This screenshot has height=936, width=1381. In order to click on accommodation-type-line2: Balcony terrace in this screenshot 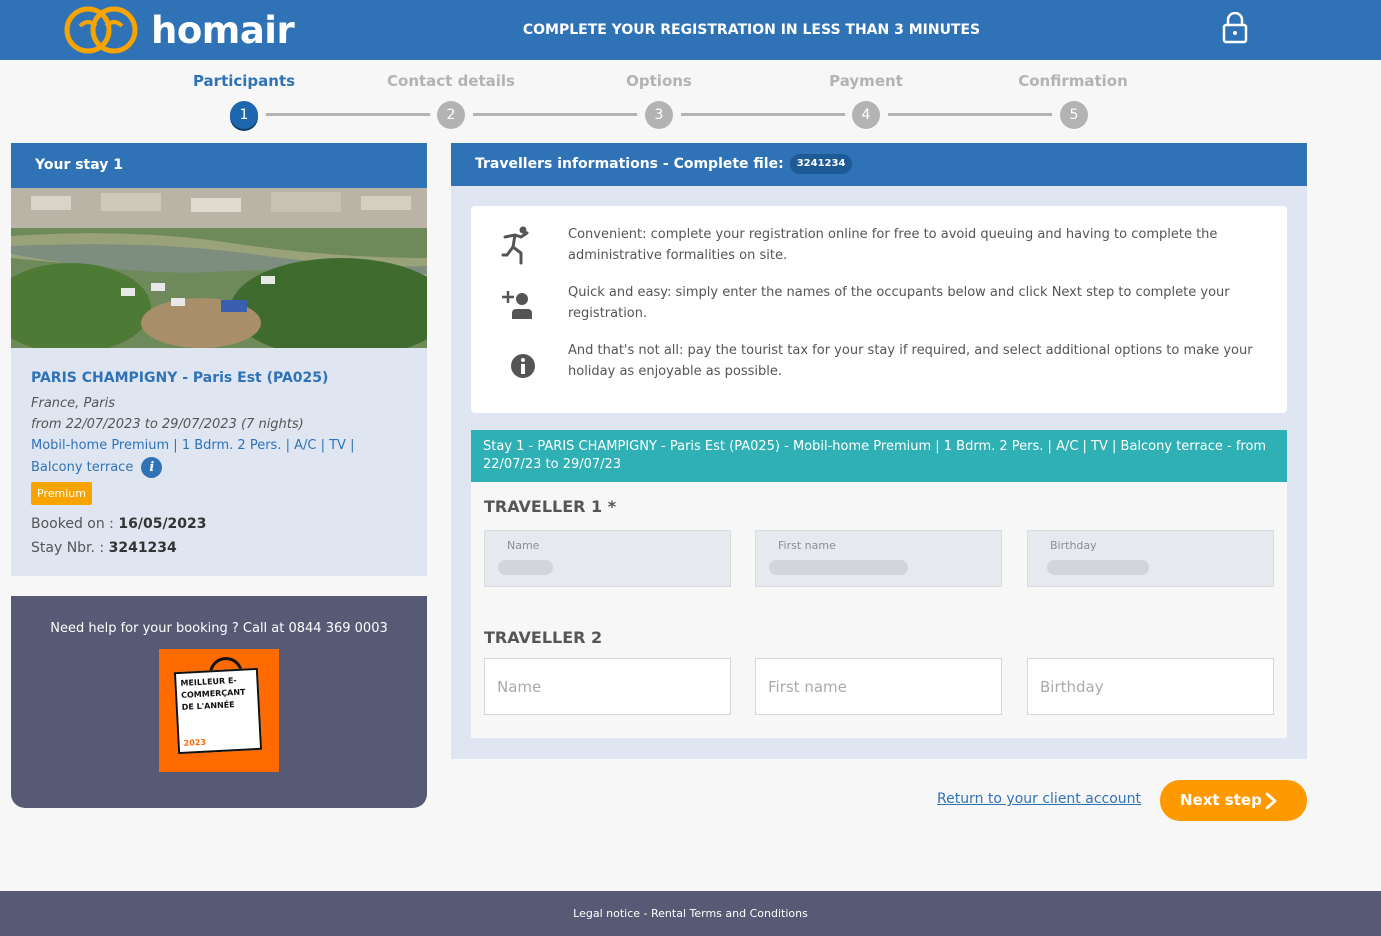, I will do `click(82, 467)`.